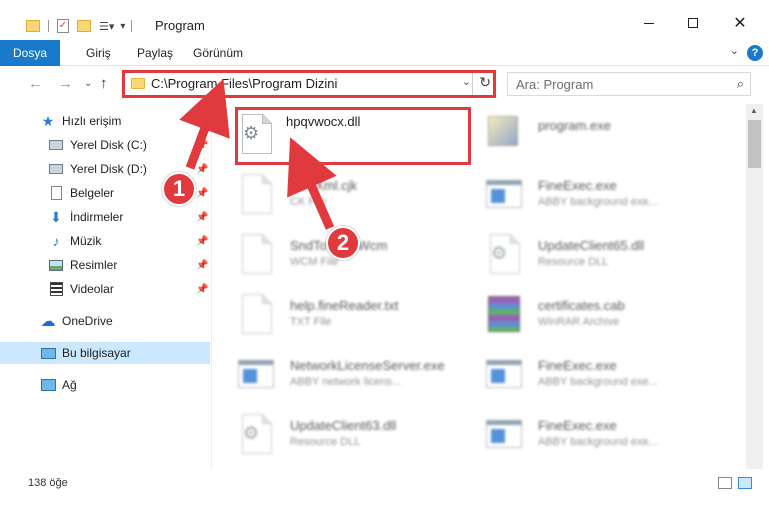 Image resolution: width=769 pixels, height=507 pixels. What do you see at coordinates (258, 154) in the screenshot?
I see `annotation-arrows` at bounding box center [258, 154].